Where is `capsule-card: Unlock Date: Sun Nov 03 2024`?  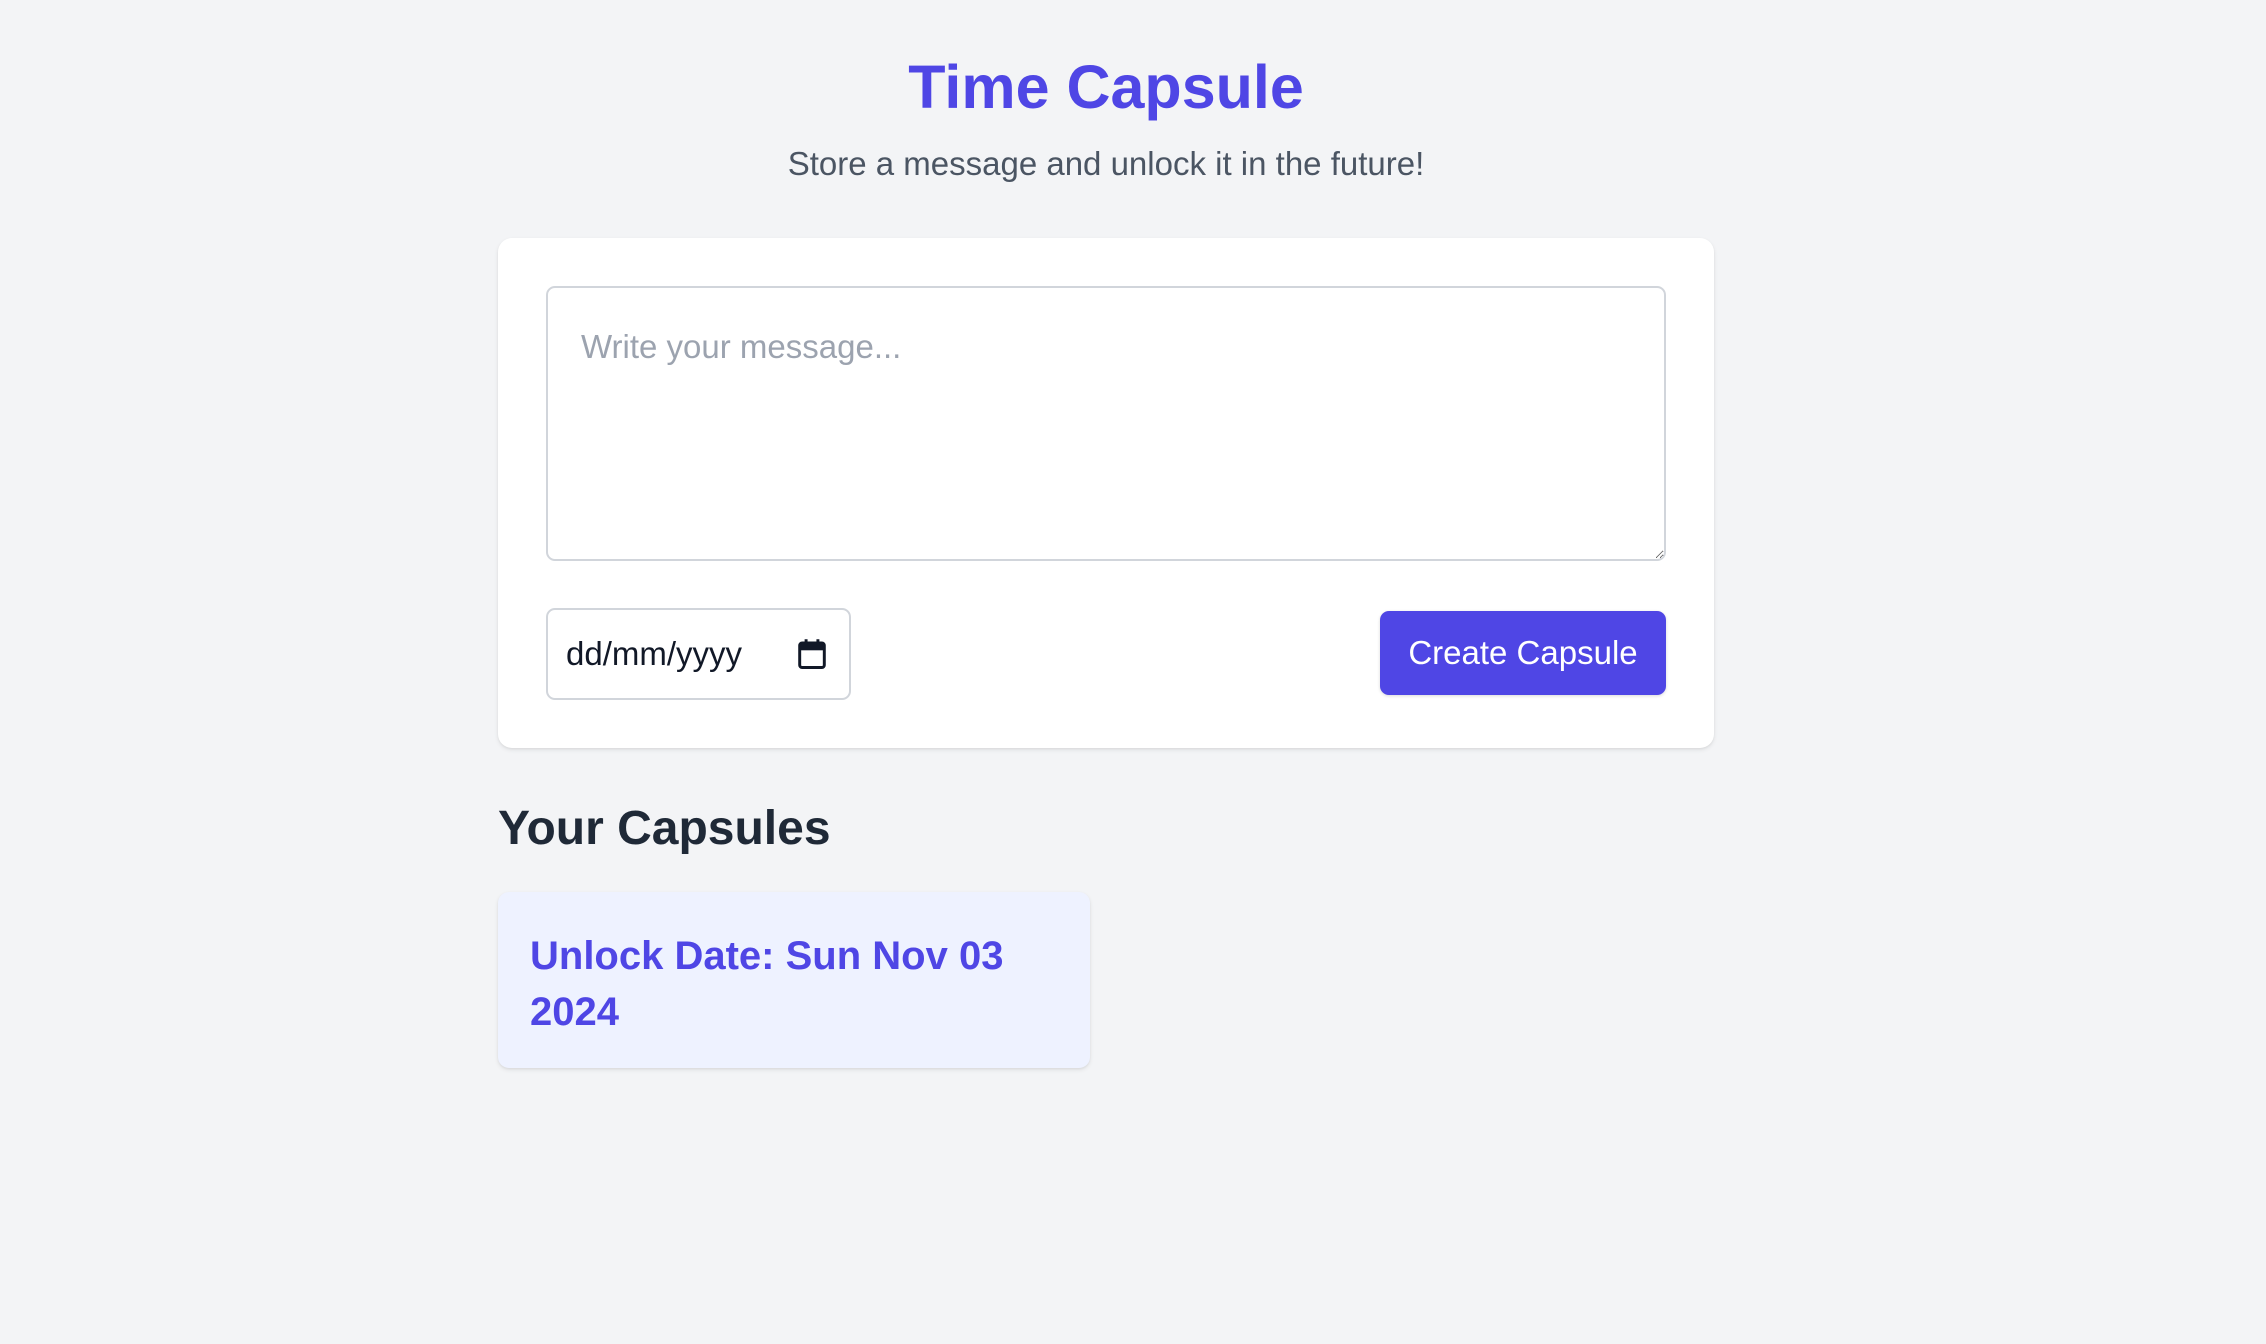 capsule-card: Unlock Date: Sun Nov 03 2024 is located at coordinates (794, 980).